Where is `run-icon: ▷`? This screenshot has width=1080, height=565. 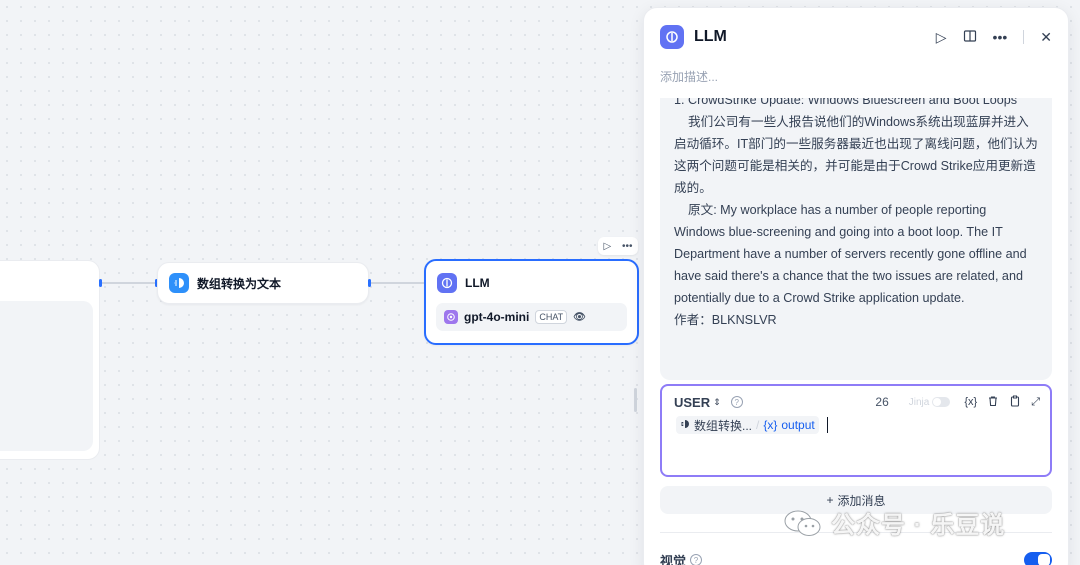
run-icon: ▷ is located at coordinates (941, 37).